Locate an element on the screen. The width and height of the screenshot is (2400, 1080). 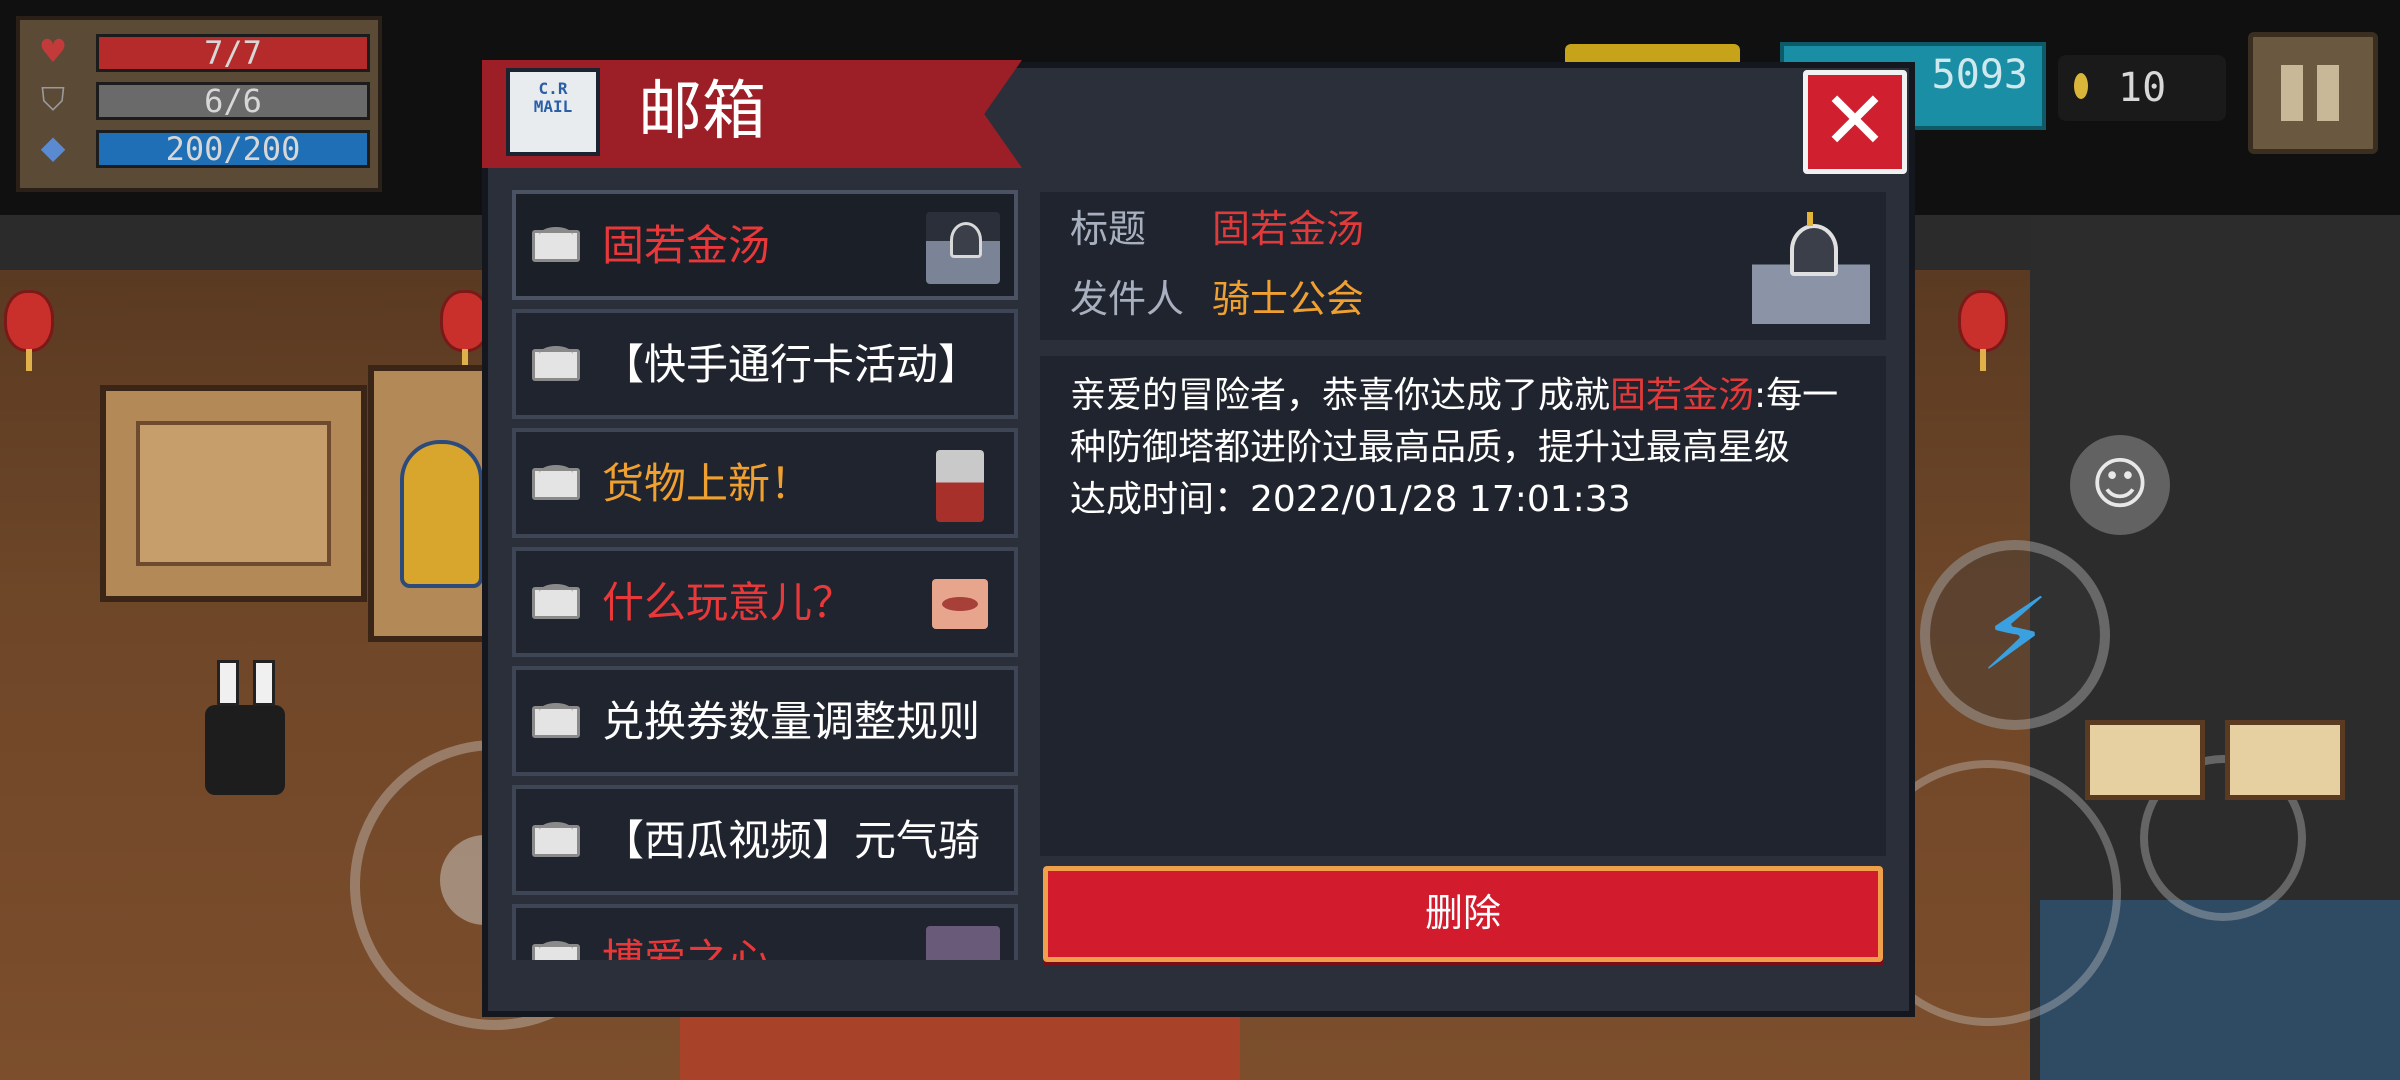
coin-icon is located at coordinates (2081, 86).